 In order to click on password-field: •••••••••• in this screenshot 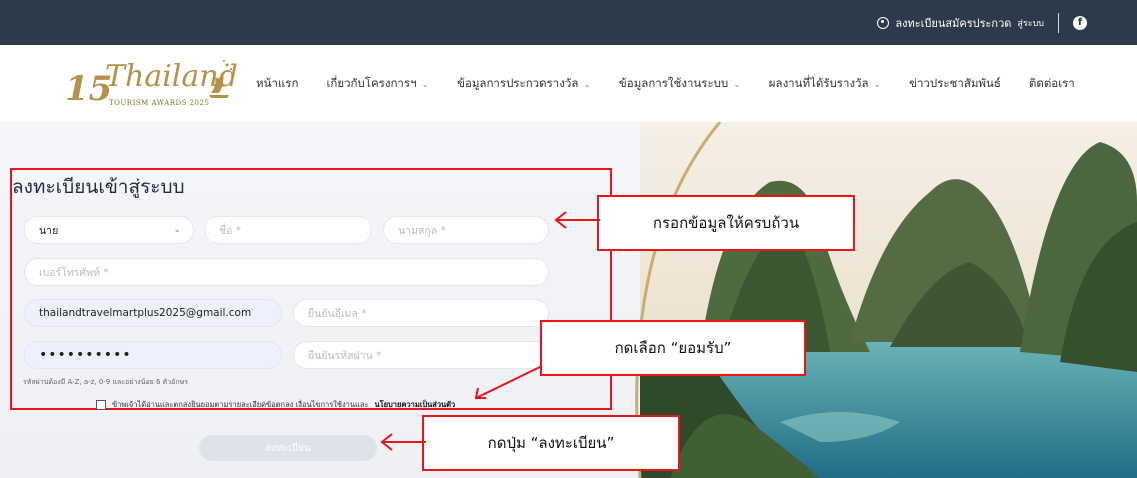, I will do `click(153, 355)`.